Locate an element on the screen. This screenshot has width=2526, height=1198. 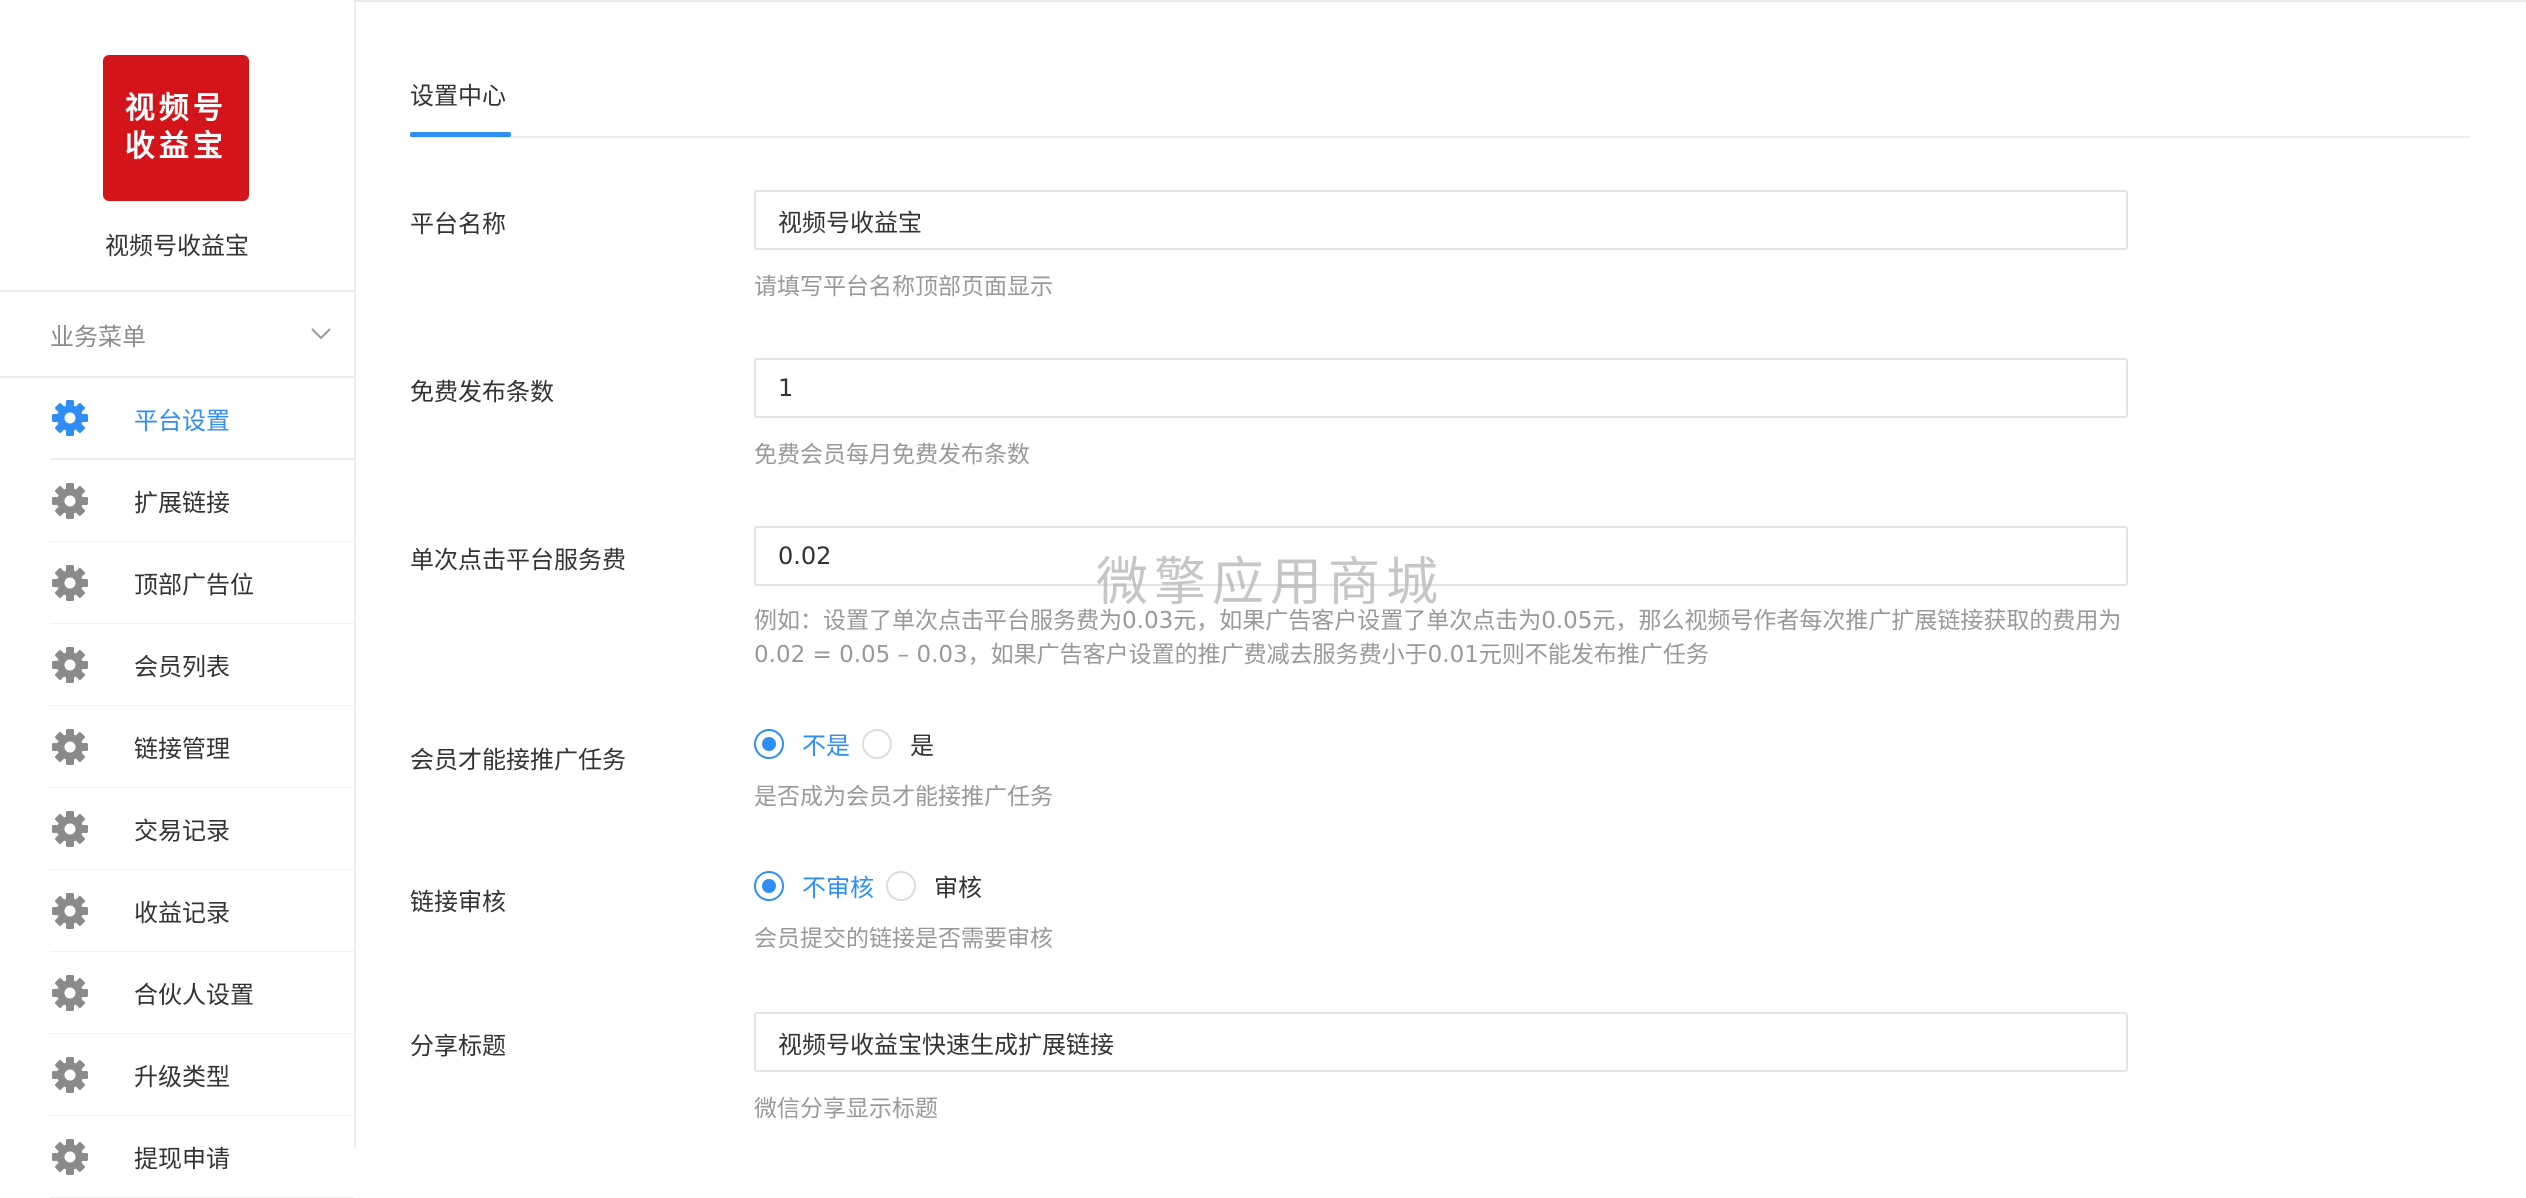
link-review-radio-group: 不审核 审核 is located at coordinates (874, 885).